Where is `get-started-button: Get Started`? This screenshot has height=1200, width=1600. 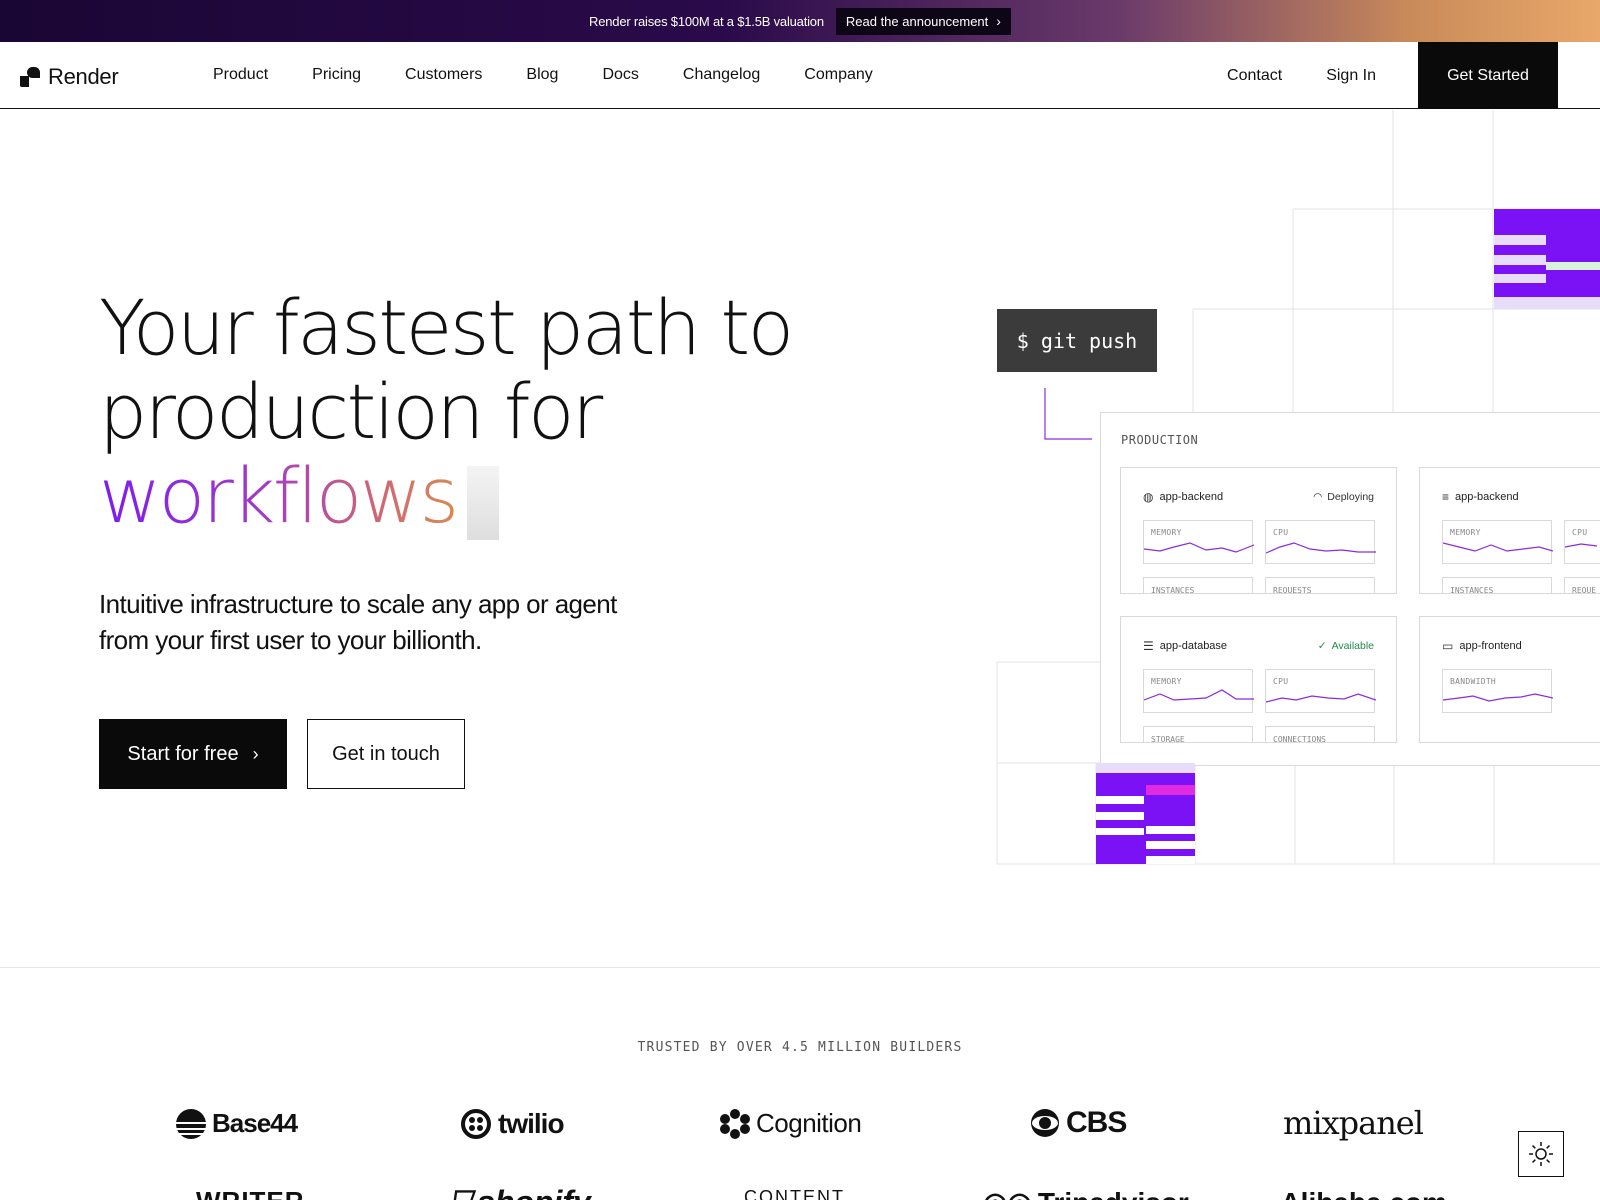
get-started-button: Get Started is located at coordinates (1488, 75).